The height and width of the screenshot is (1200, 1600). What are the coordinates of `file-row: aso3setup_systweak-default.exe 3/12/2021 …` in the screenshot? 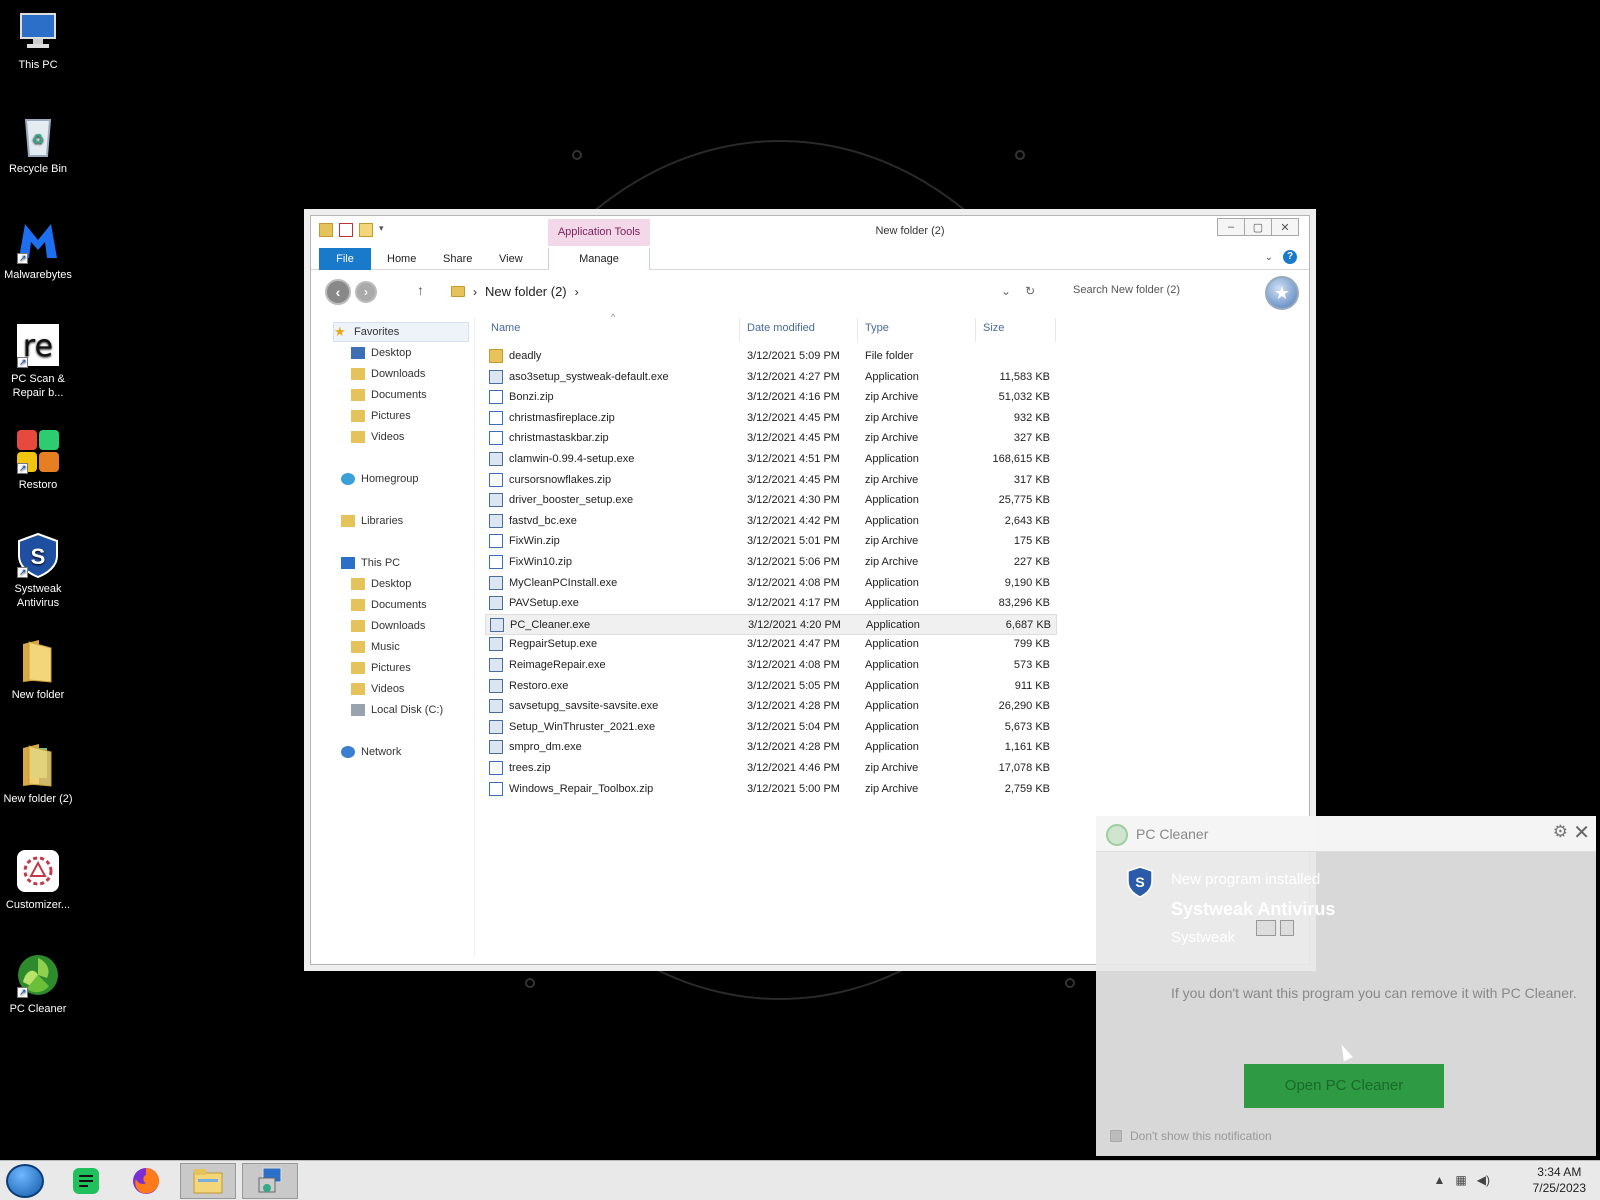 It's located at (771, 377).